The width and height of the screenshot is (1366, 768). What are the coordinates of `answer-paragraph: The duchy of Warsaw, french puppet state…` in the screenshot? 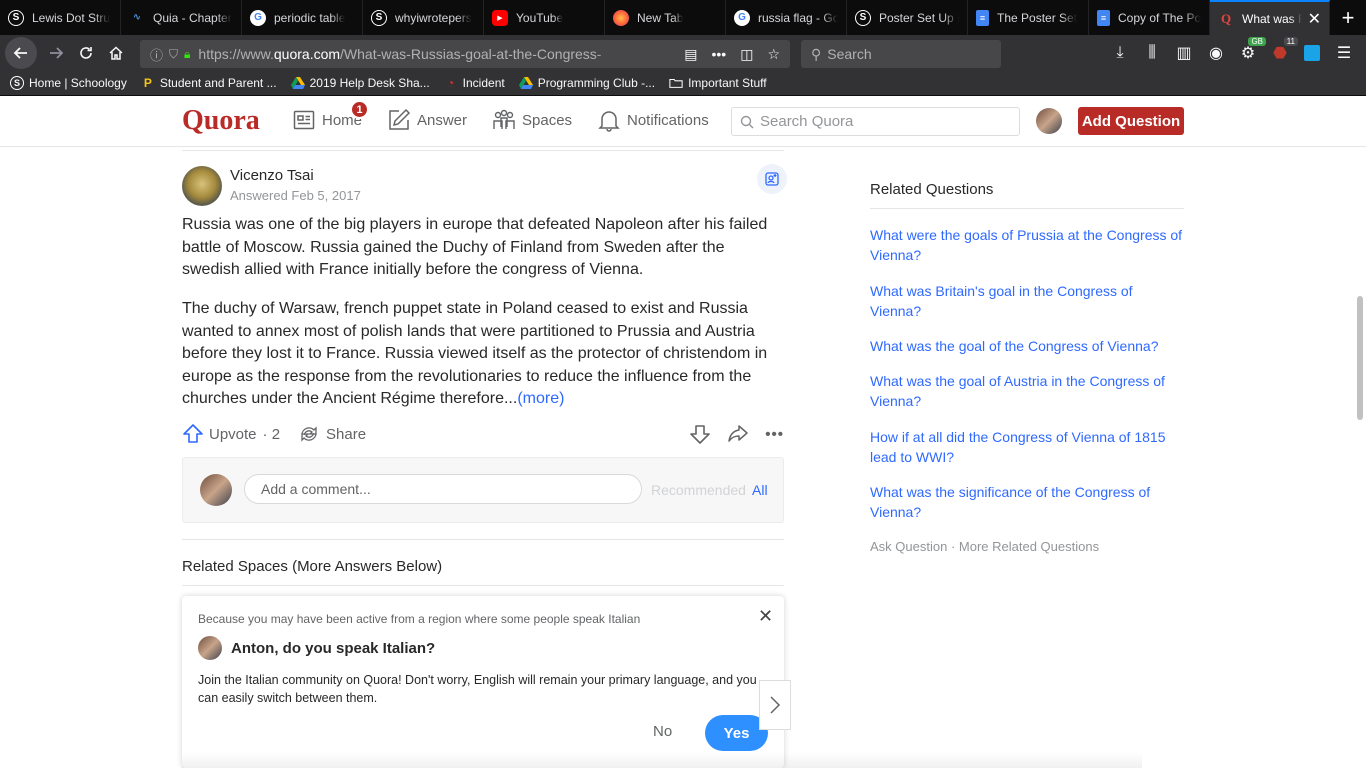 It's located at (484, 354).